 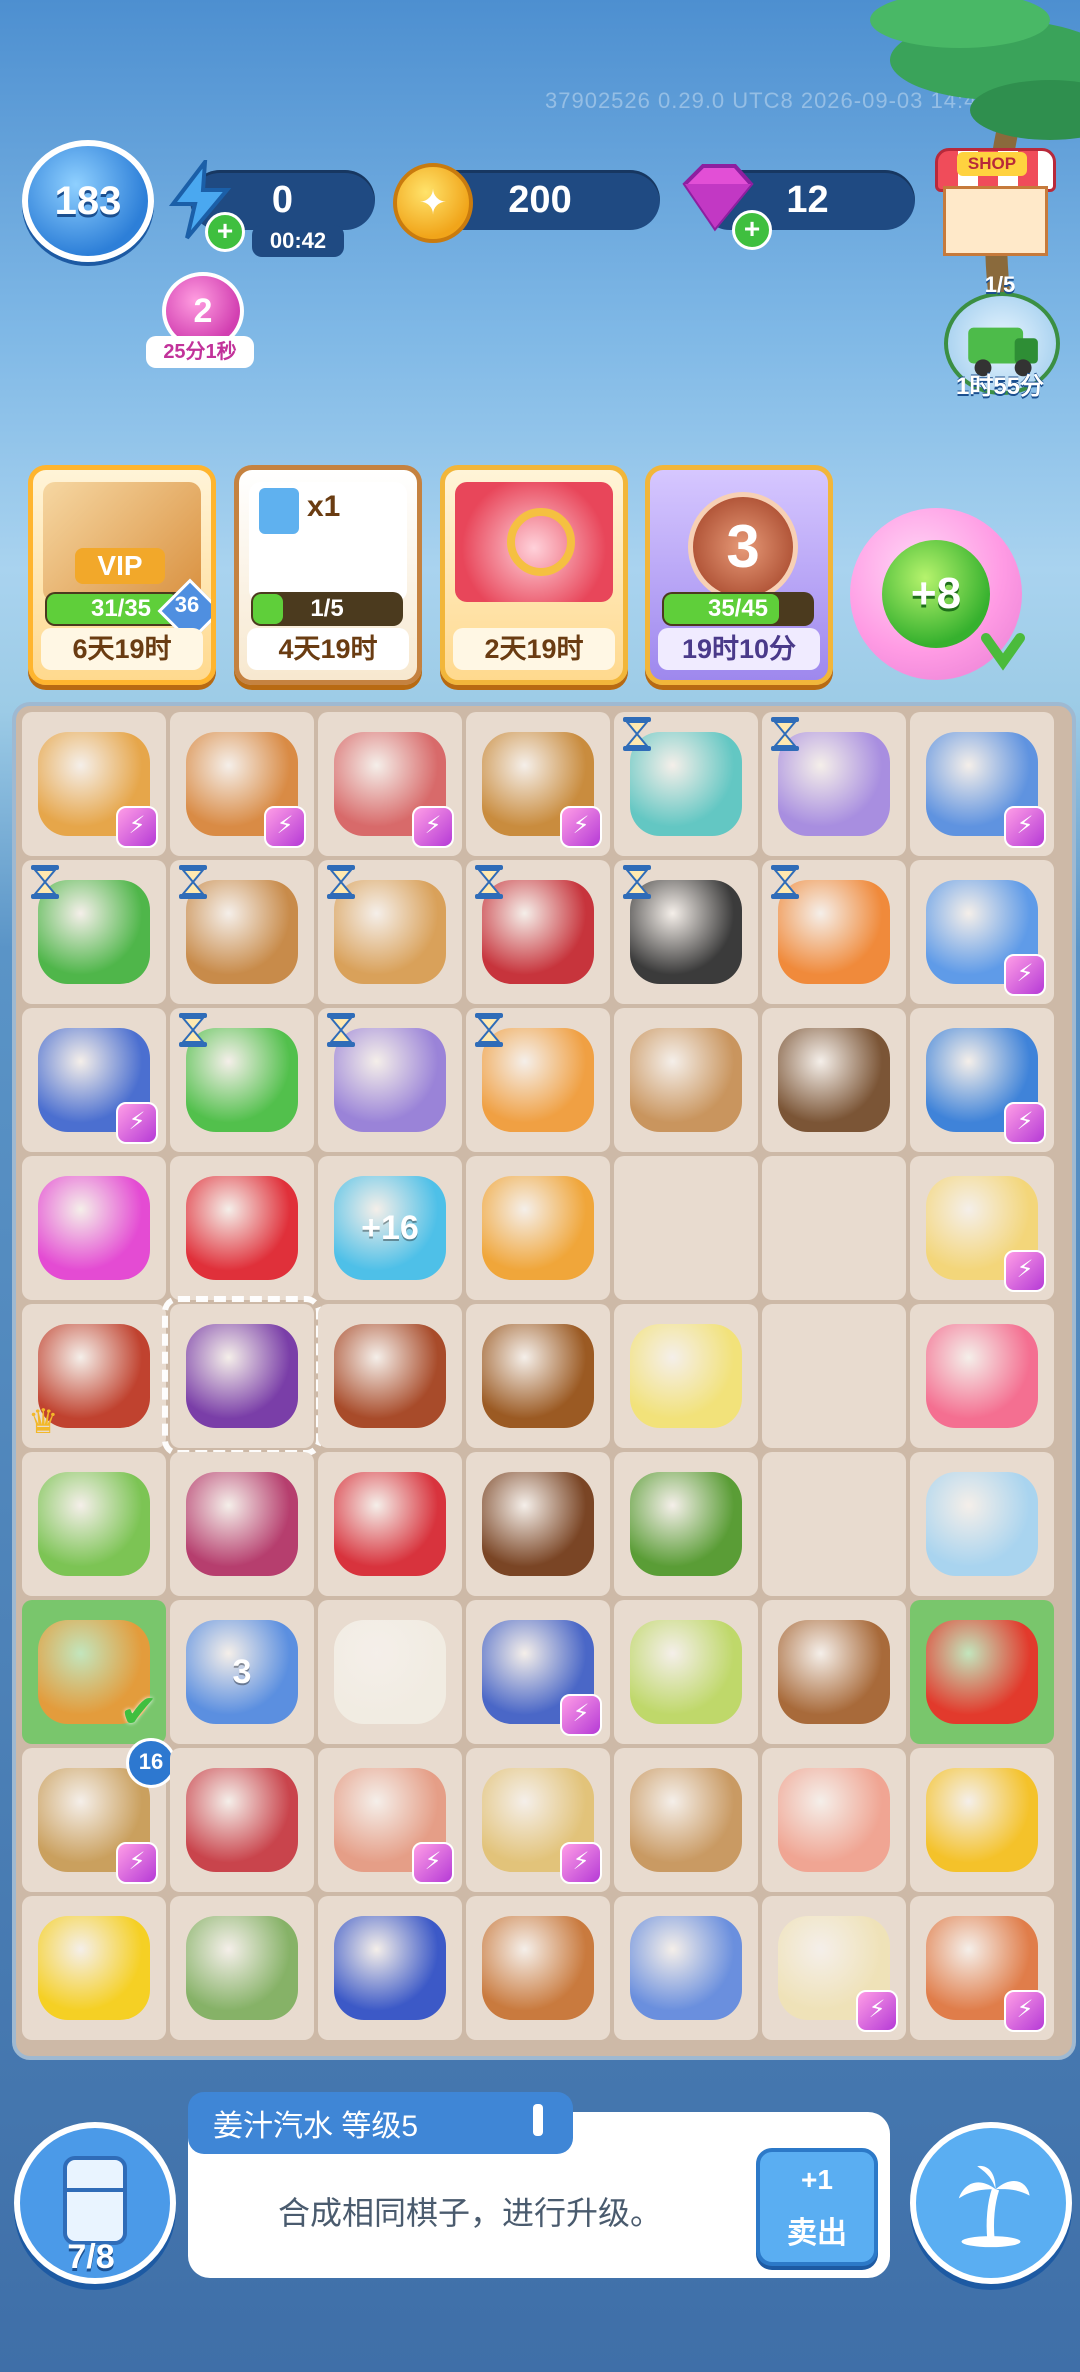 I want to click on board-cell: ⚡ 16, so click(x=99, y=1815).